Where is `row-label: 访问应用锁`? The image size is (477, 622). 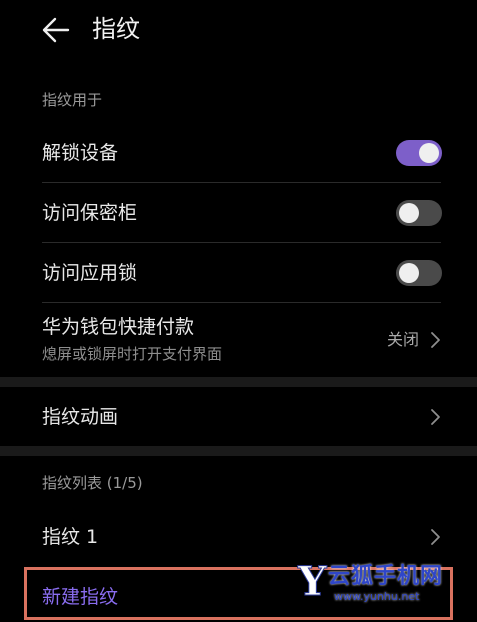 row-label: 访问应用锁 is located at coordinates (90, 273).